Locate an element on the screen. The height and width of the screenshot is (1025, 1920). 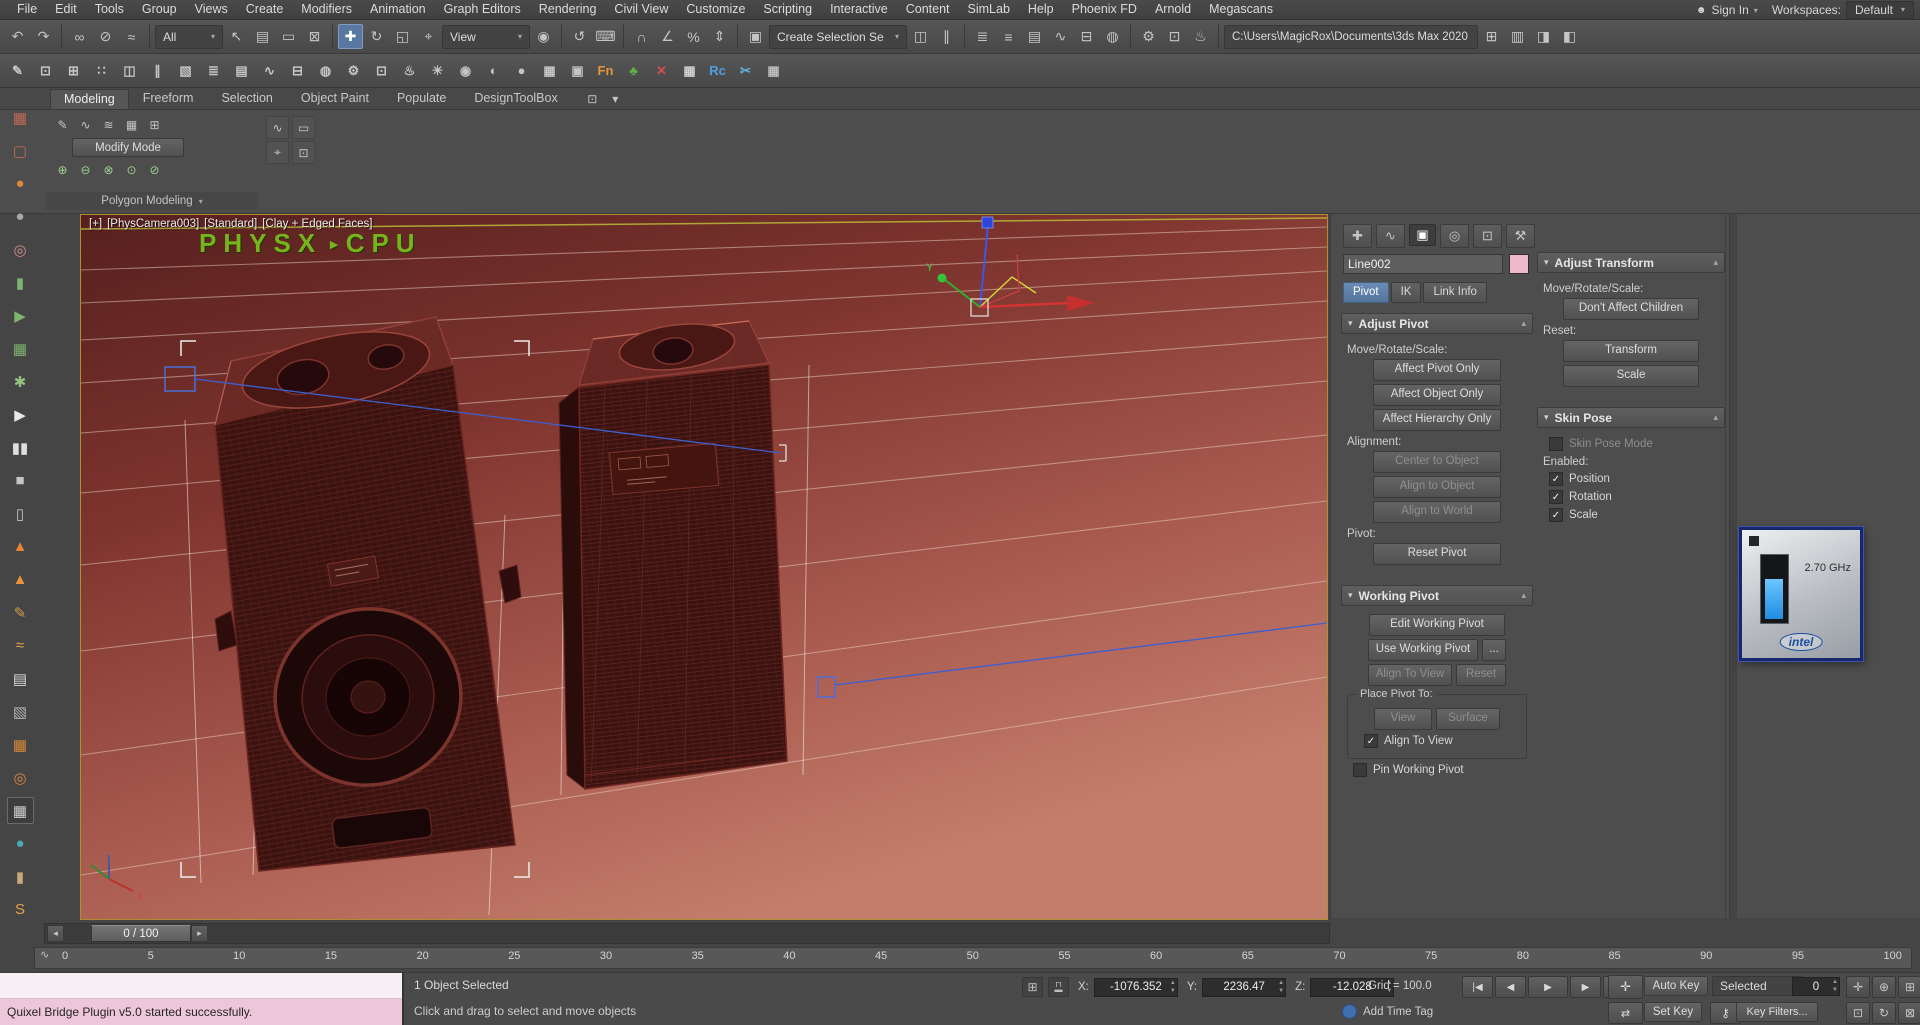
utilities-tab-icon: ⚒ is located at coordinates (1520, 236).